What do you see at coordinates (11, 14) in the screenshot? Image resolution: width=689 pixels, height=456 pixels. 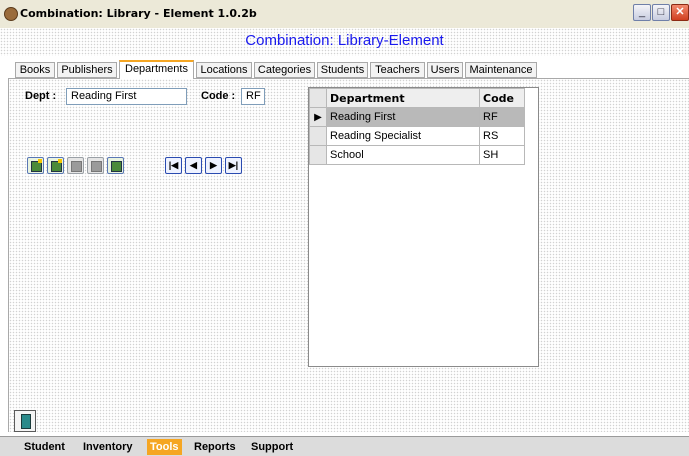 I see `app-icon` at bounding box center [11, 14].